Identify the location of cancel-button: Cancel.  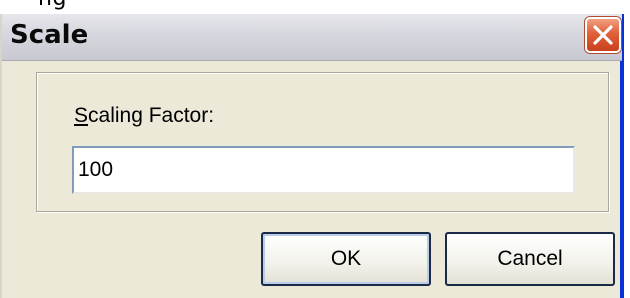
(530, 259).